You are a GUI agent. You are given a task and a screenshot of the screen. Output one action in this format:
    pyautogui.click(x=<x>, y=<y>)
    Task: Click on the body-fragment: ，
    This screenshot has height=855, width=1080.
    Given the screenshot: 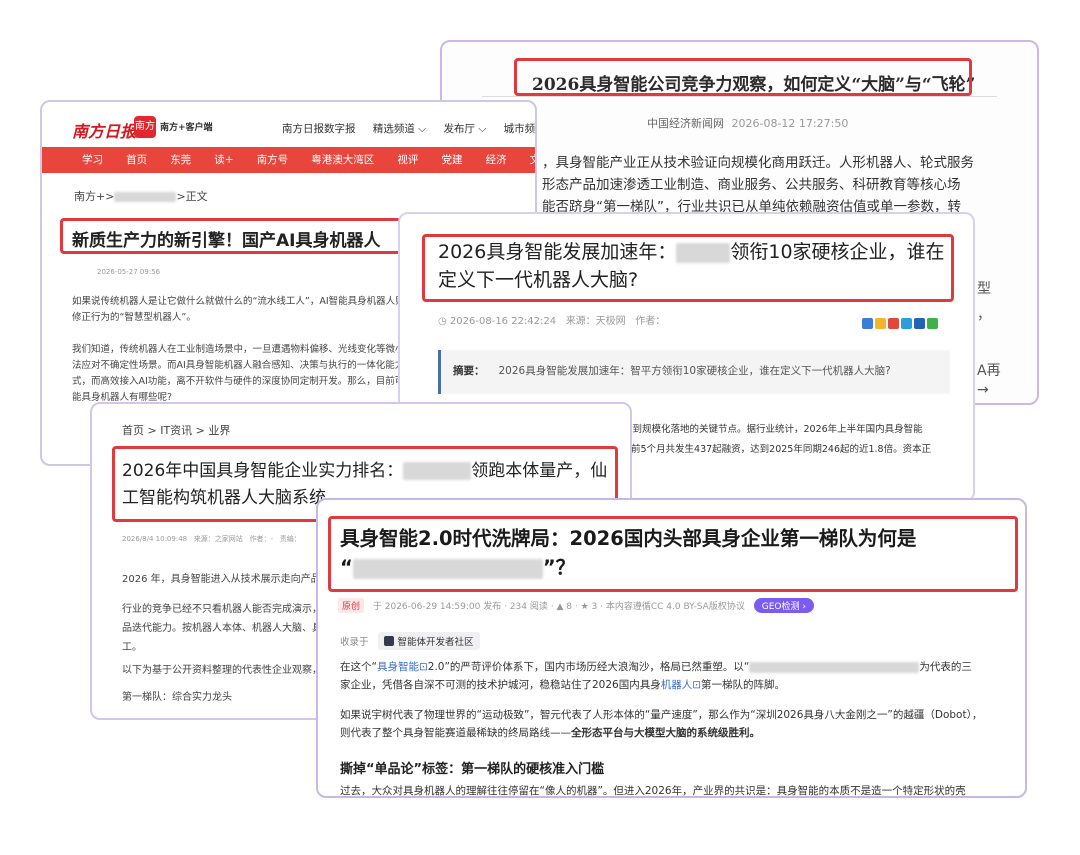 What is the action you would take?
    pyautogui.click(x=984, y=315)
    